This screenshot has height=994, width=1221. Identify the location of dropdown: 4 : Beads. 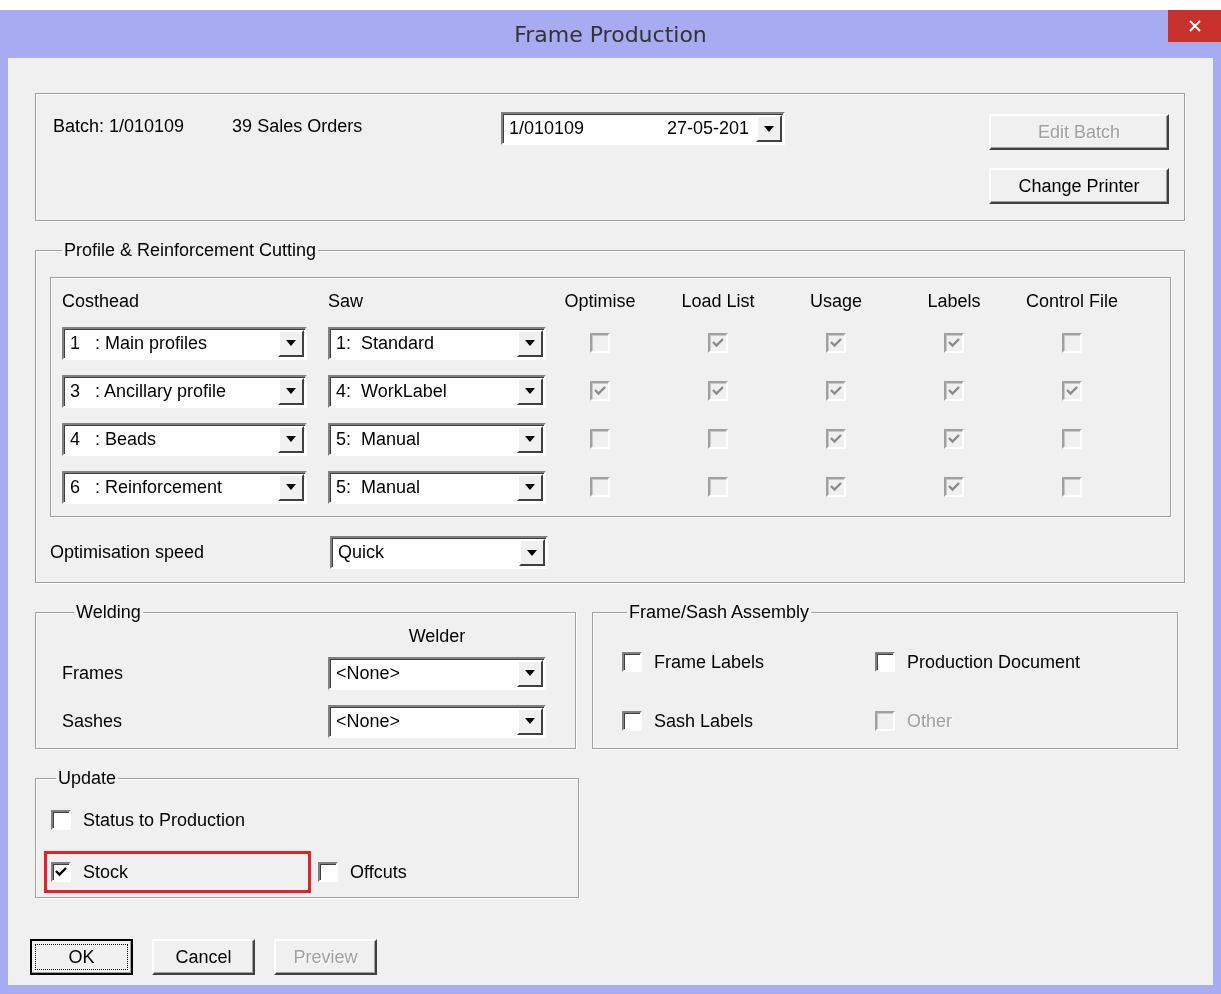
(184, 439).